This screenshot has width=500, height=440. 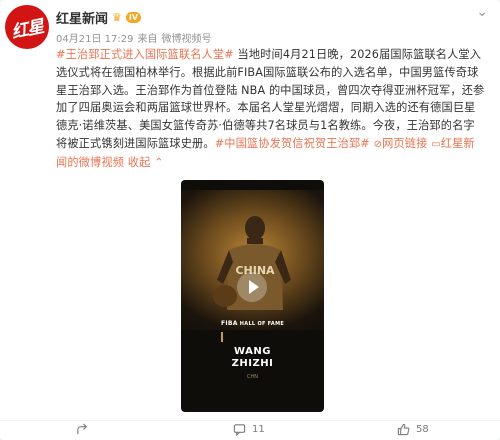 I want to click on comment-count: 11, so click(x=258, y=429).